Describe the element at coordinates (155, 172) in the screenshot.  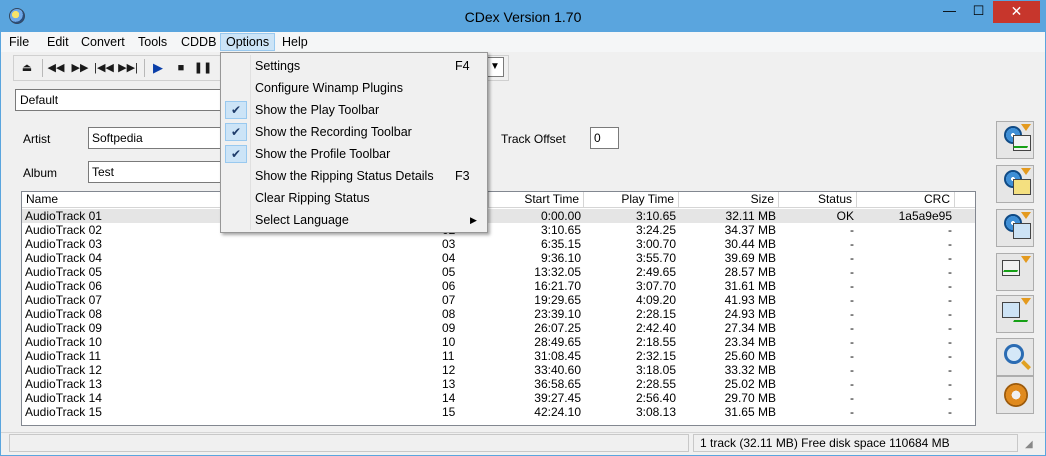
I see `album-field: Test` at that location.